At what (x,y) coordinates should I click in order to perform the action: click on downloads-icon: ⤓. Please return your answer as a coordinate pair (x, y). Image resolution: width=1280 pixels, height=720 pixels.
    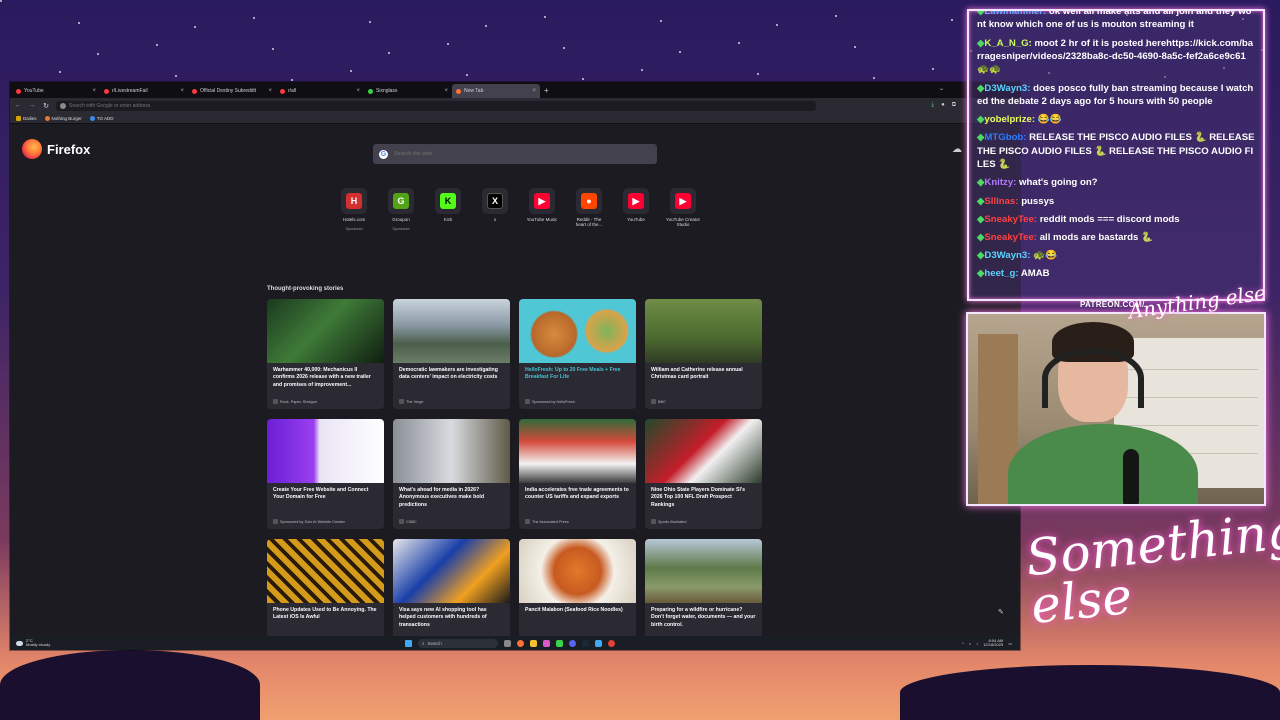
    Looking at the image, I should click on (932, 105).